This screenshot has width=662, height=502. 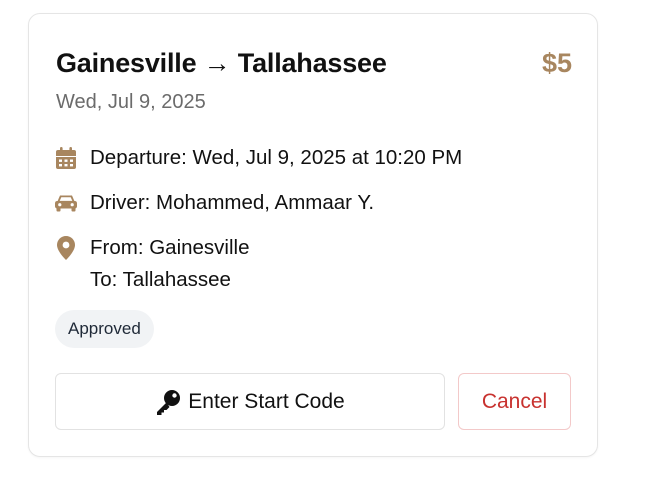 I want to click on status-badge: Approved, so click(x=104, y=329).